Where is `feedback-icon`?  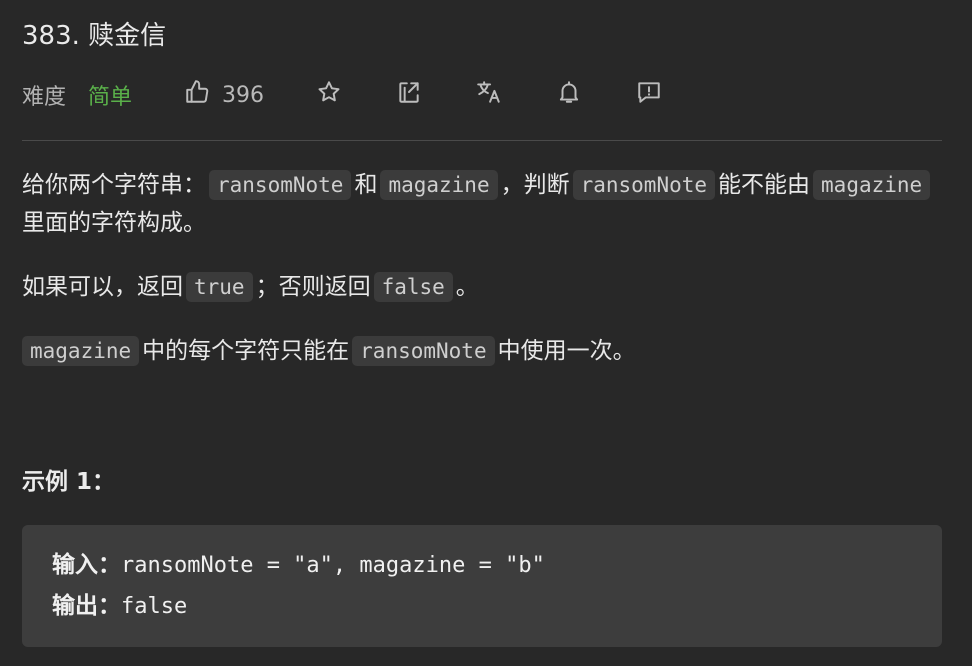
feedback-icon is located at coordinates (649, 95).